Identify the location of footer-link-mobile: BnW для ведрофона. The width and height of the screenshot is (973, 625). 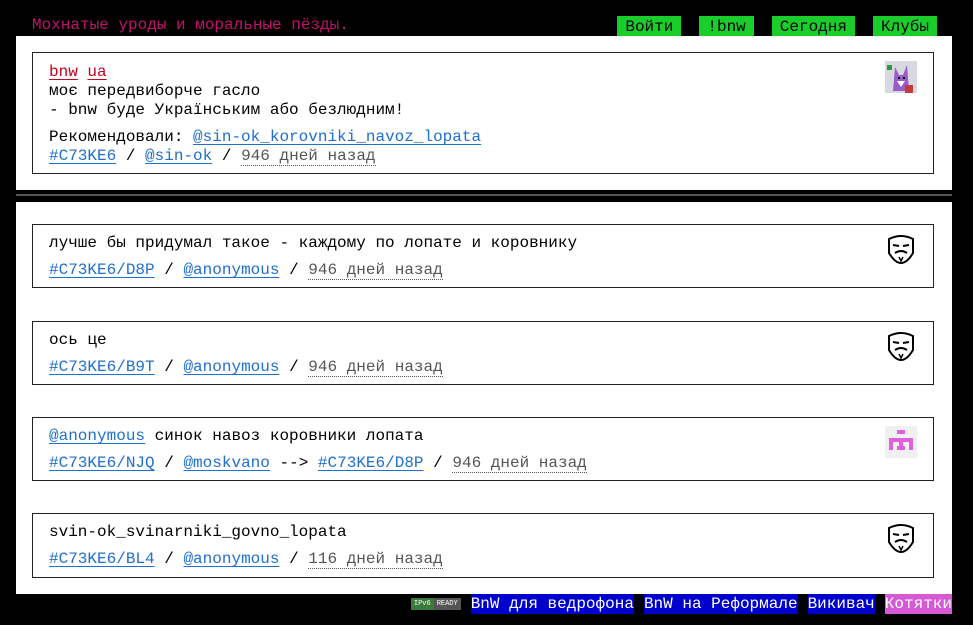
(552, 604).